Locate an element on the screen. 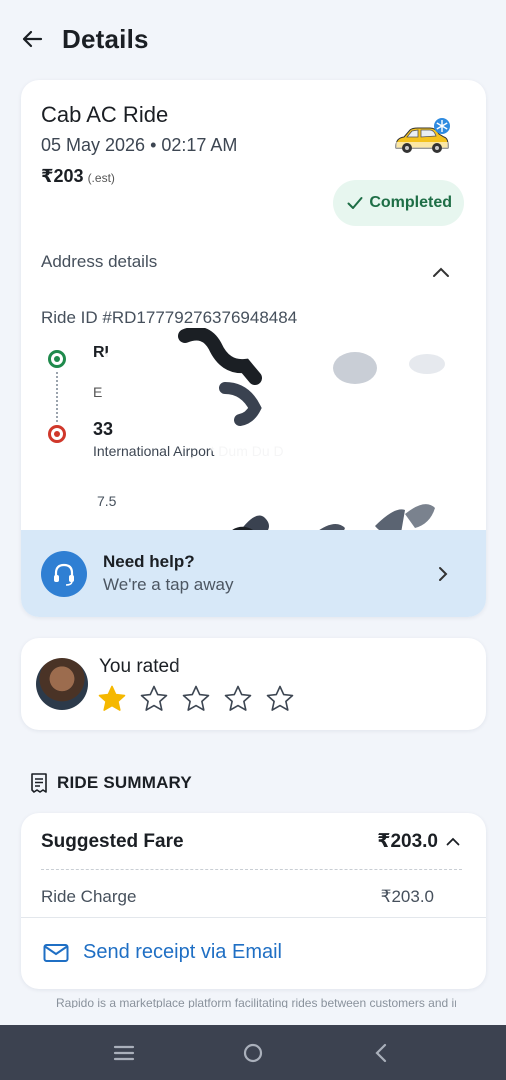 The height and width of the screenshot is (1080, 506). help-subtitle: We're a tap away is located at coordinates (168, 584).